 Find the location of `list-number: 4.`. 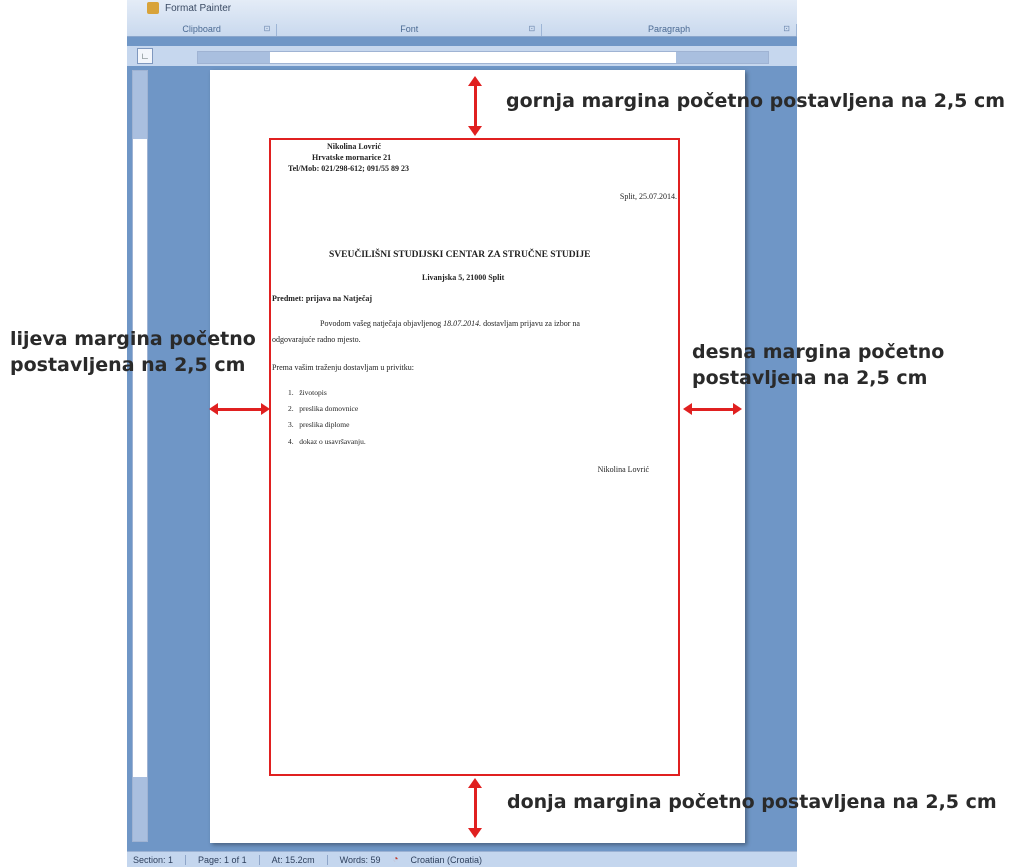

list-number: 4. is located at coordinates (291, 441).